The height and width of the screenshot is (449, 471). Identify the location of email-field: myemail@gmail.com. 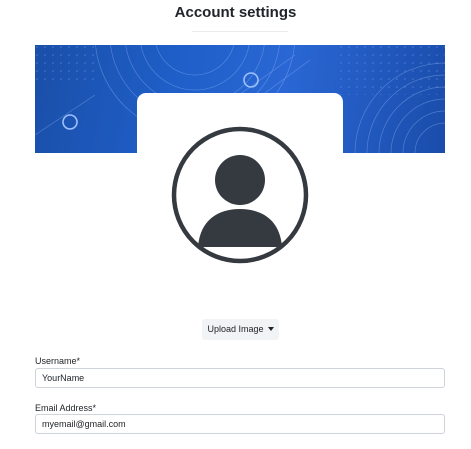
(240, 424).